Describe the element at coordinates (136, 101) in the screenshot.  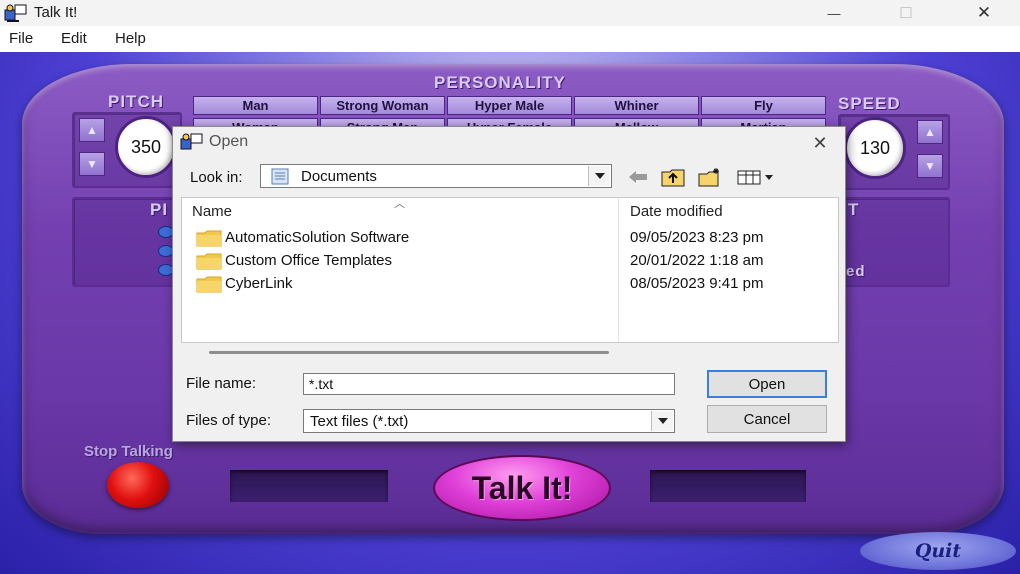
I see `pitch-label: PITCH` at that location.